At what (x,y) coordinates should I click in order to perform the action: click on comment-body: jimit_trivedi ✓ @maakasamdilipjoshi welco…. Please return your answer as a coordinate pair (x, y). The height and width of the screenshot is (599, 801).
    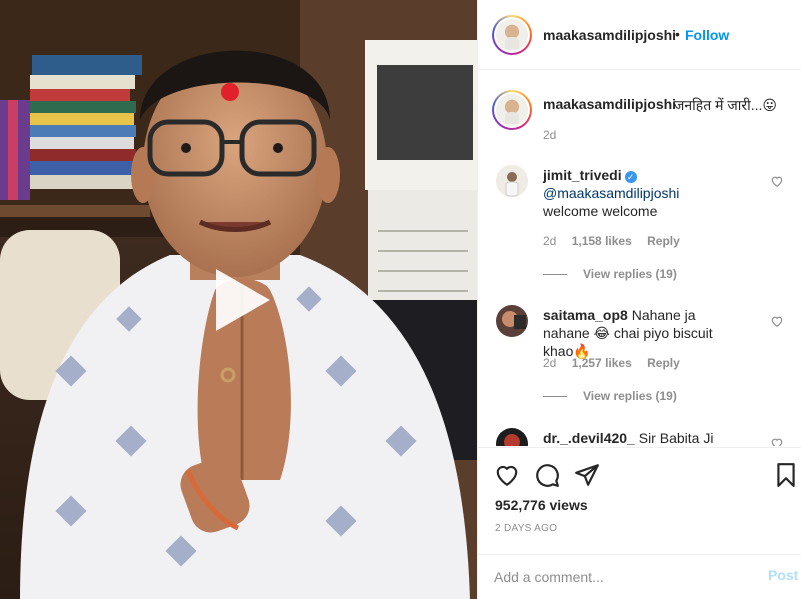
    Looking at the image, I should click on (640, 193).